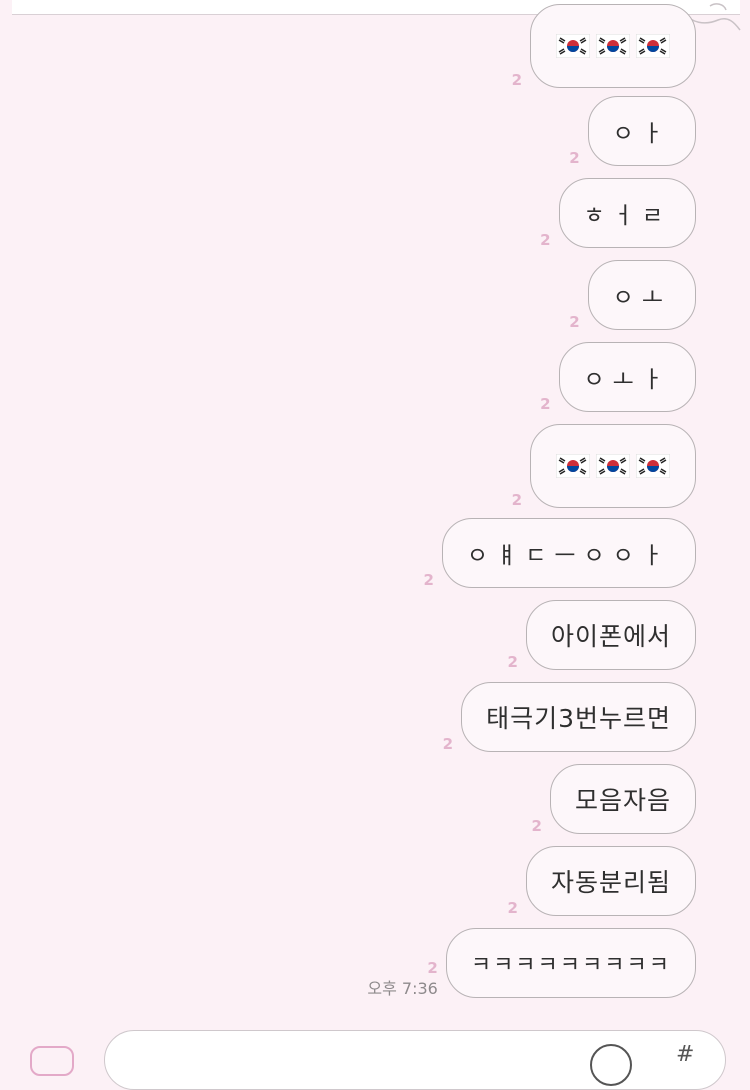 This screenshot has width=750, height=1090. I want to click on message-bubble: 자동분리됨, so click(610, 881).